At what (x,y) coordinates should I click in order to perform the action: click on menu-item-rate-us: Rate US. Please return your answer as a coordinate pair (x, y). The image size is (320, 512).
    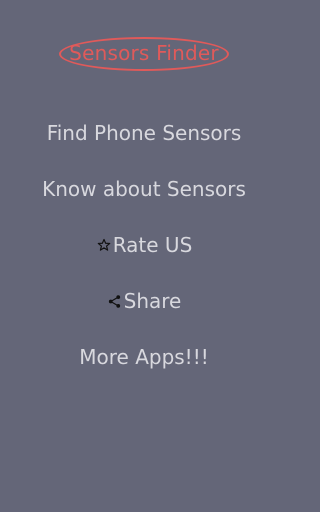
    Looking at the image, I should click on (144, 245).